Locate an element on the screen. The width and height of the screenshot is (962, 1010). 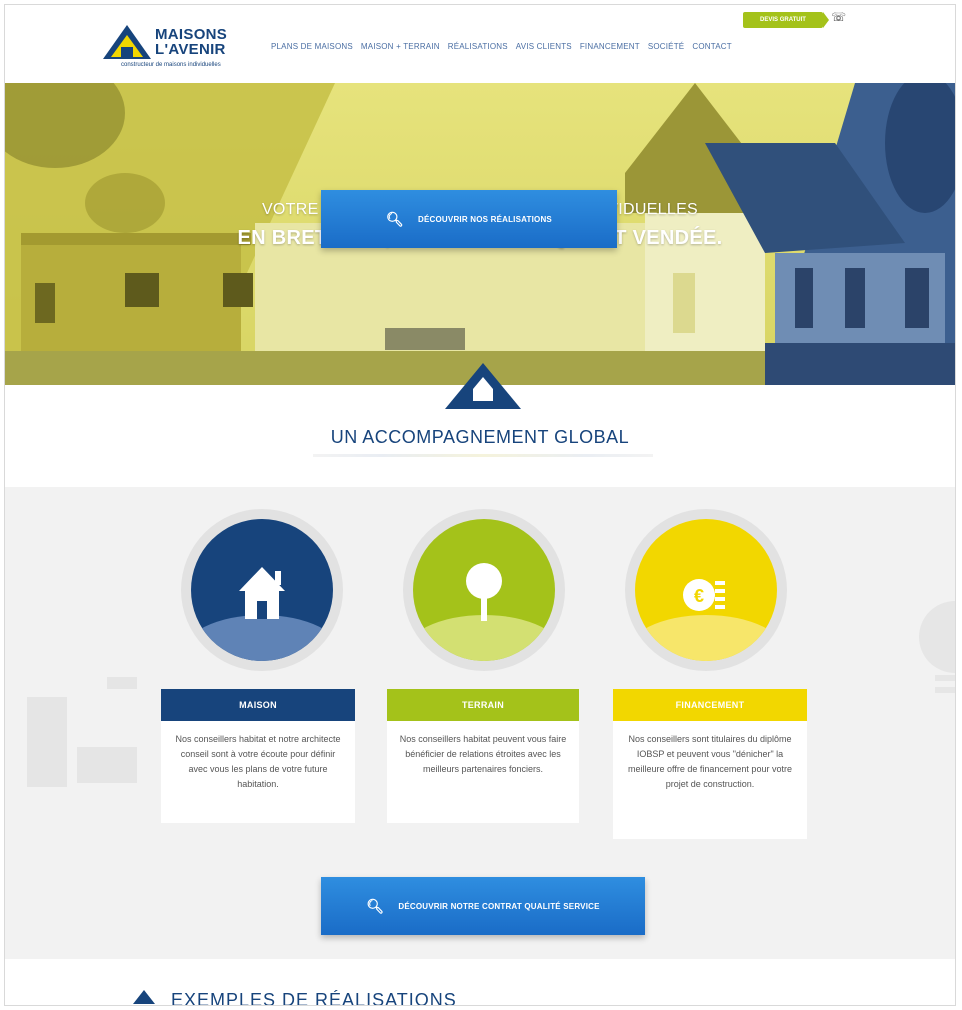
nav-plans: PLANS DE MAISONS is located at coordinates (312, 46).